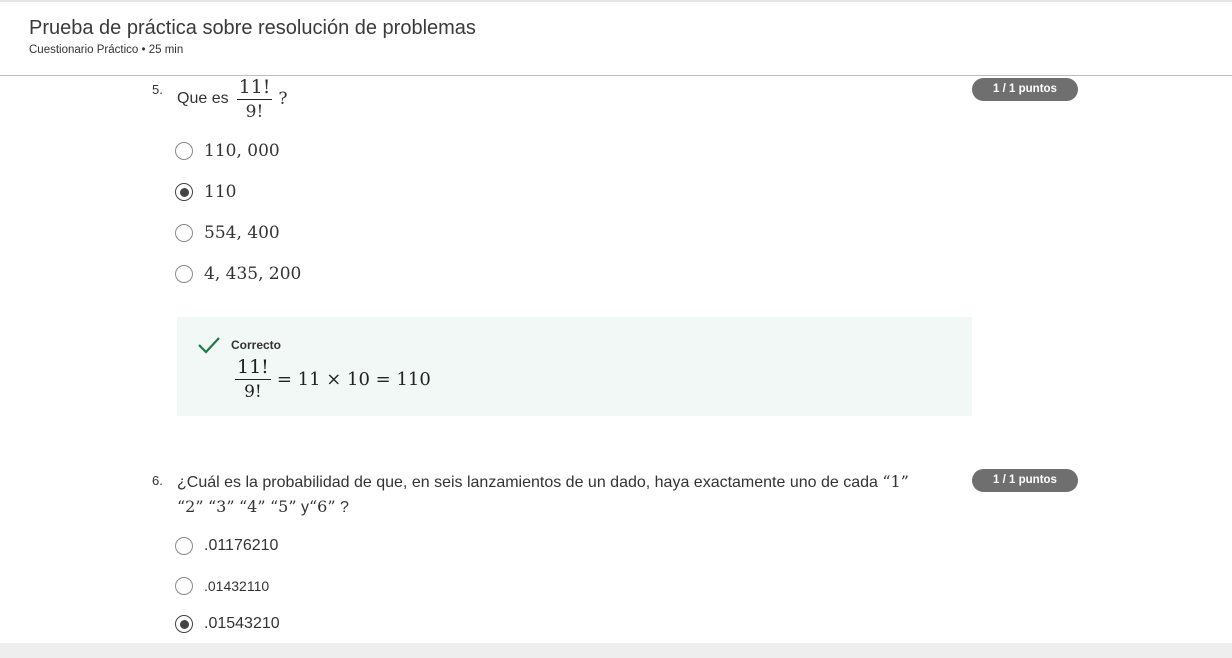  Describe the element at coordinates (237, 586) in the screenshot. I see `option-label: .01432110` at that location.